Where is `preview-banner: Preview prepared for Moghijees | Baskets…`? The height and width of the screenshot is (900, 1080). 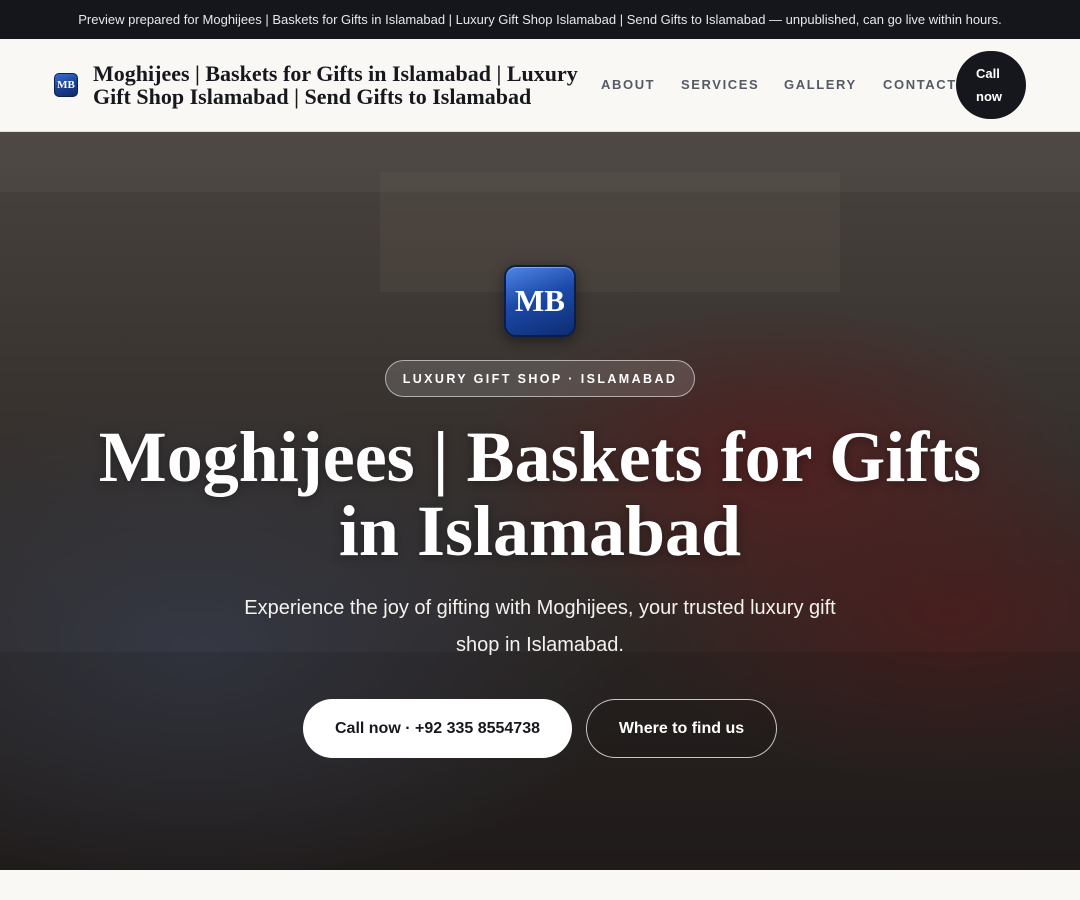
preview-banner: Preview prepared for Moghijees | Baskets… is located at coordinates (540, 19).